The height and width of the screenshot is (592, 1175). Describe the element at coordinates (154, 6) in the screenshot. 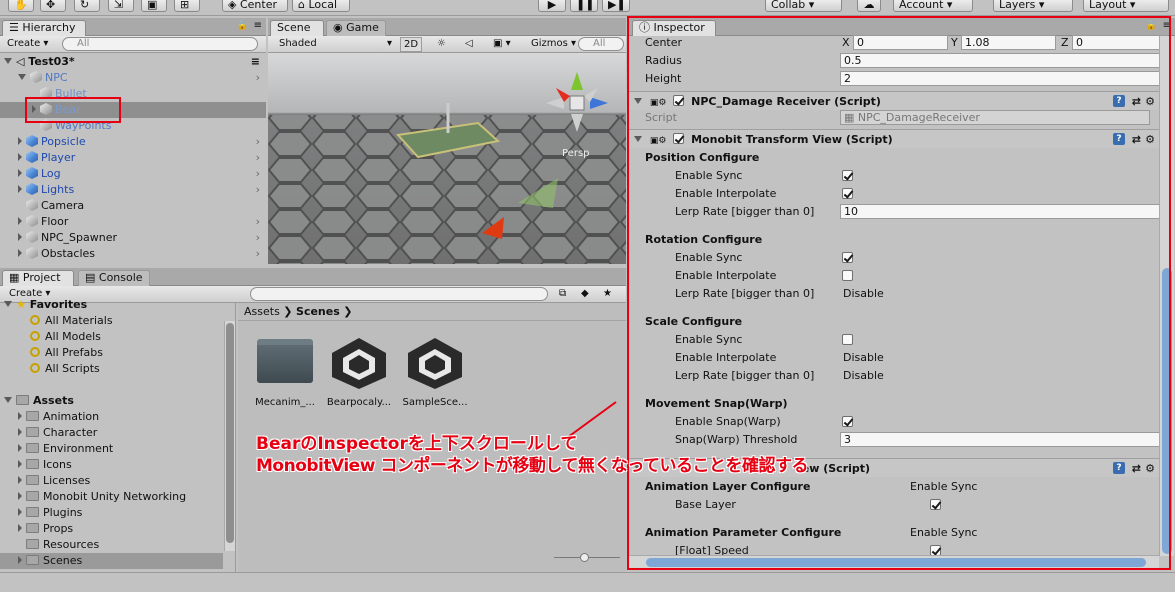

I see `rect-tool-button: ▣` at that location.